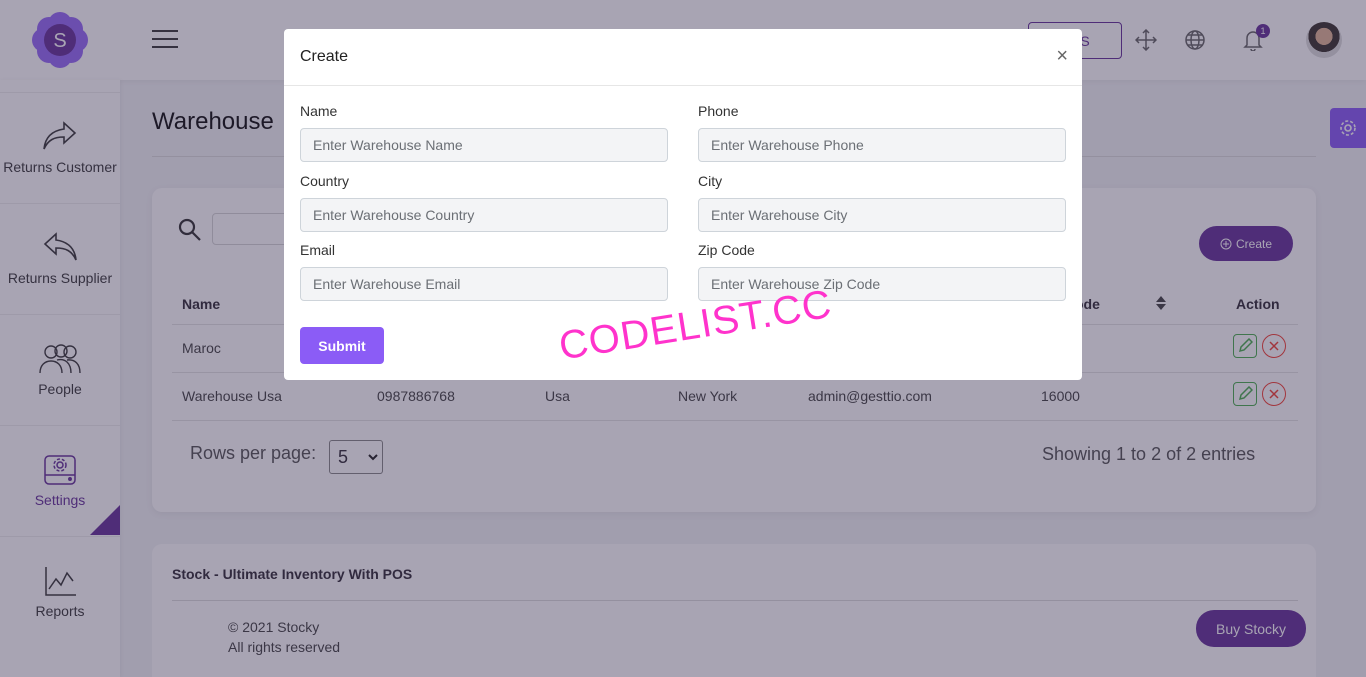 The height and width of the screenshot is (677, 1366). Describe the element at coordinates (882, 145) in the screenshot. I see `phone-field` at that location.